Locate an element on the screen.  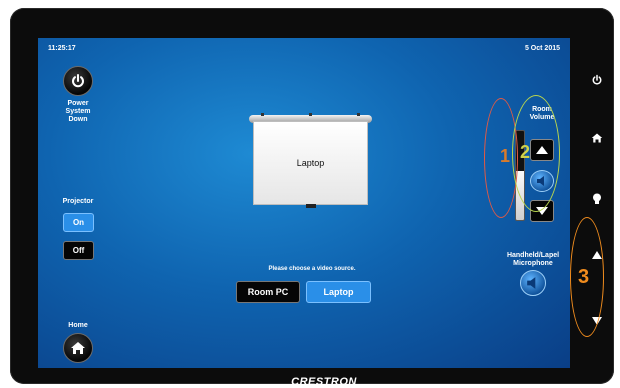
projection-screen: Laptop is located at coordinates (310, 161).